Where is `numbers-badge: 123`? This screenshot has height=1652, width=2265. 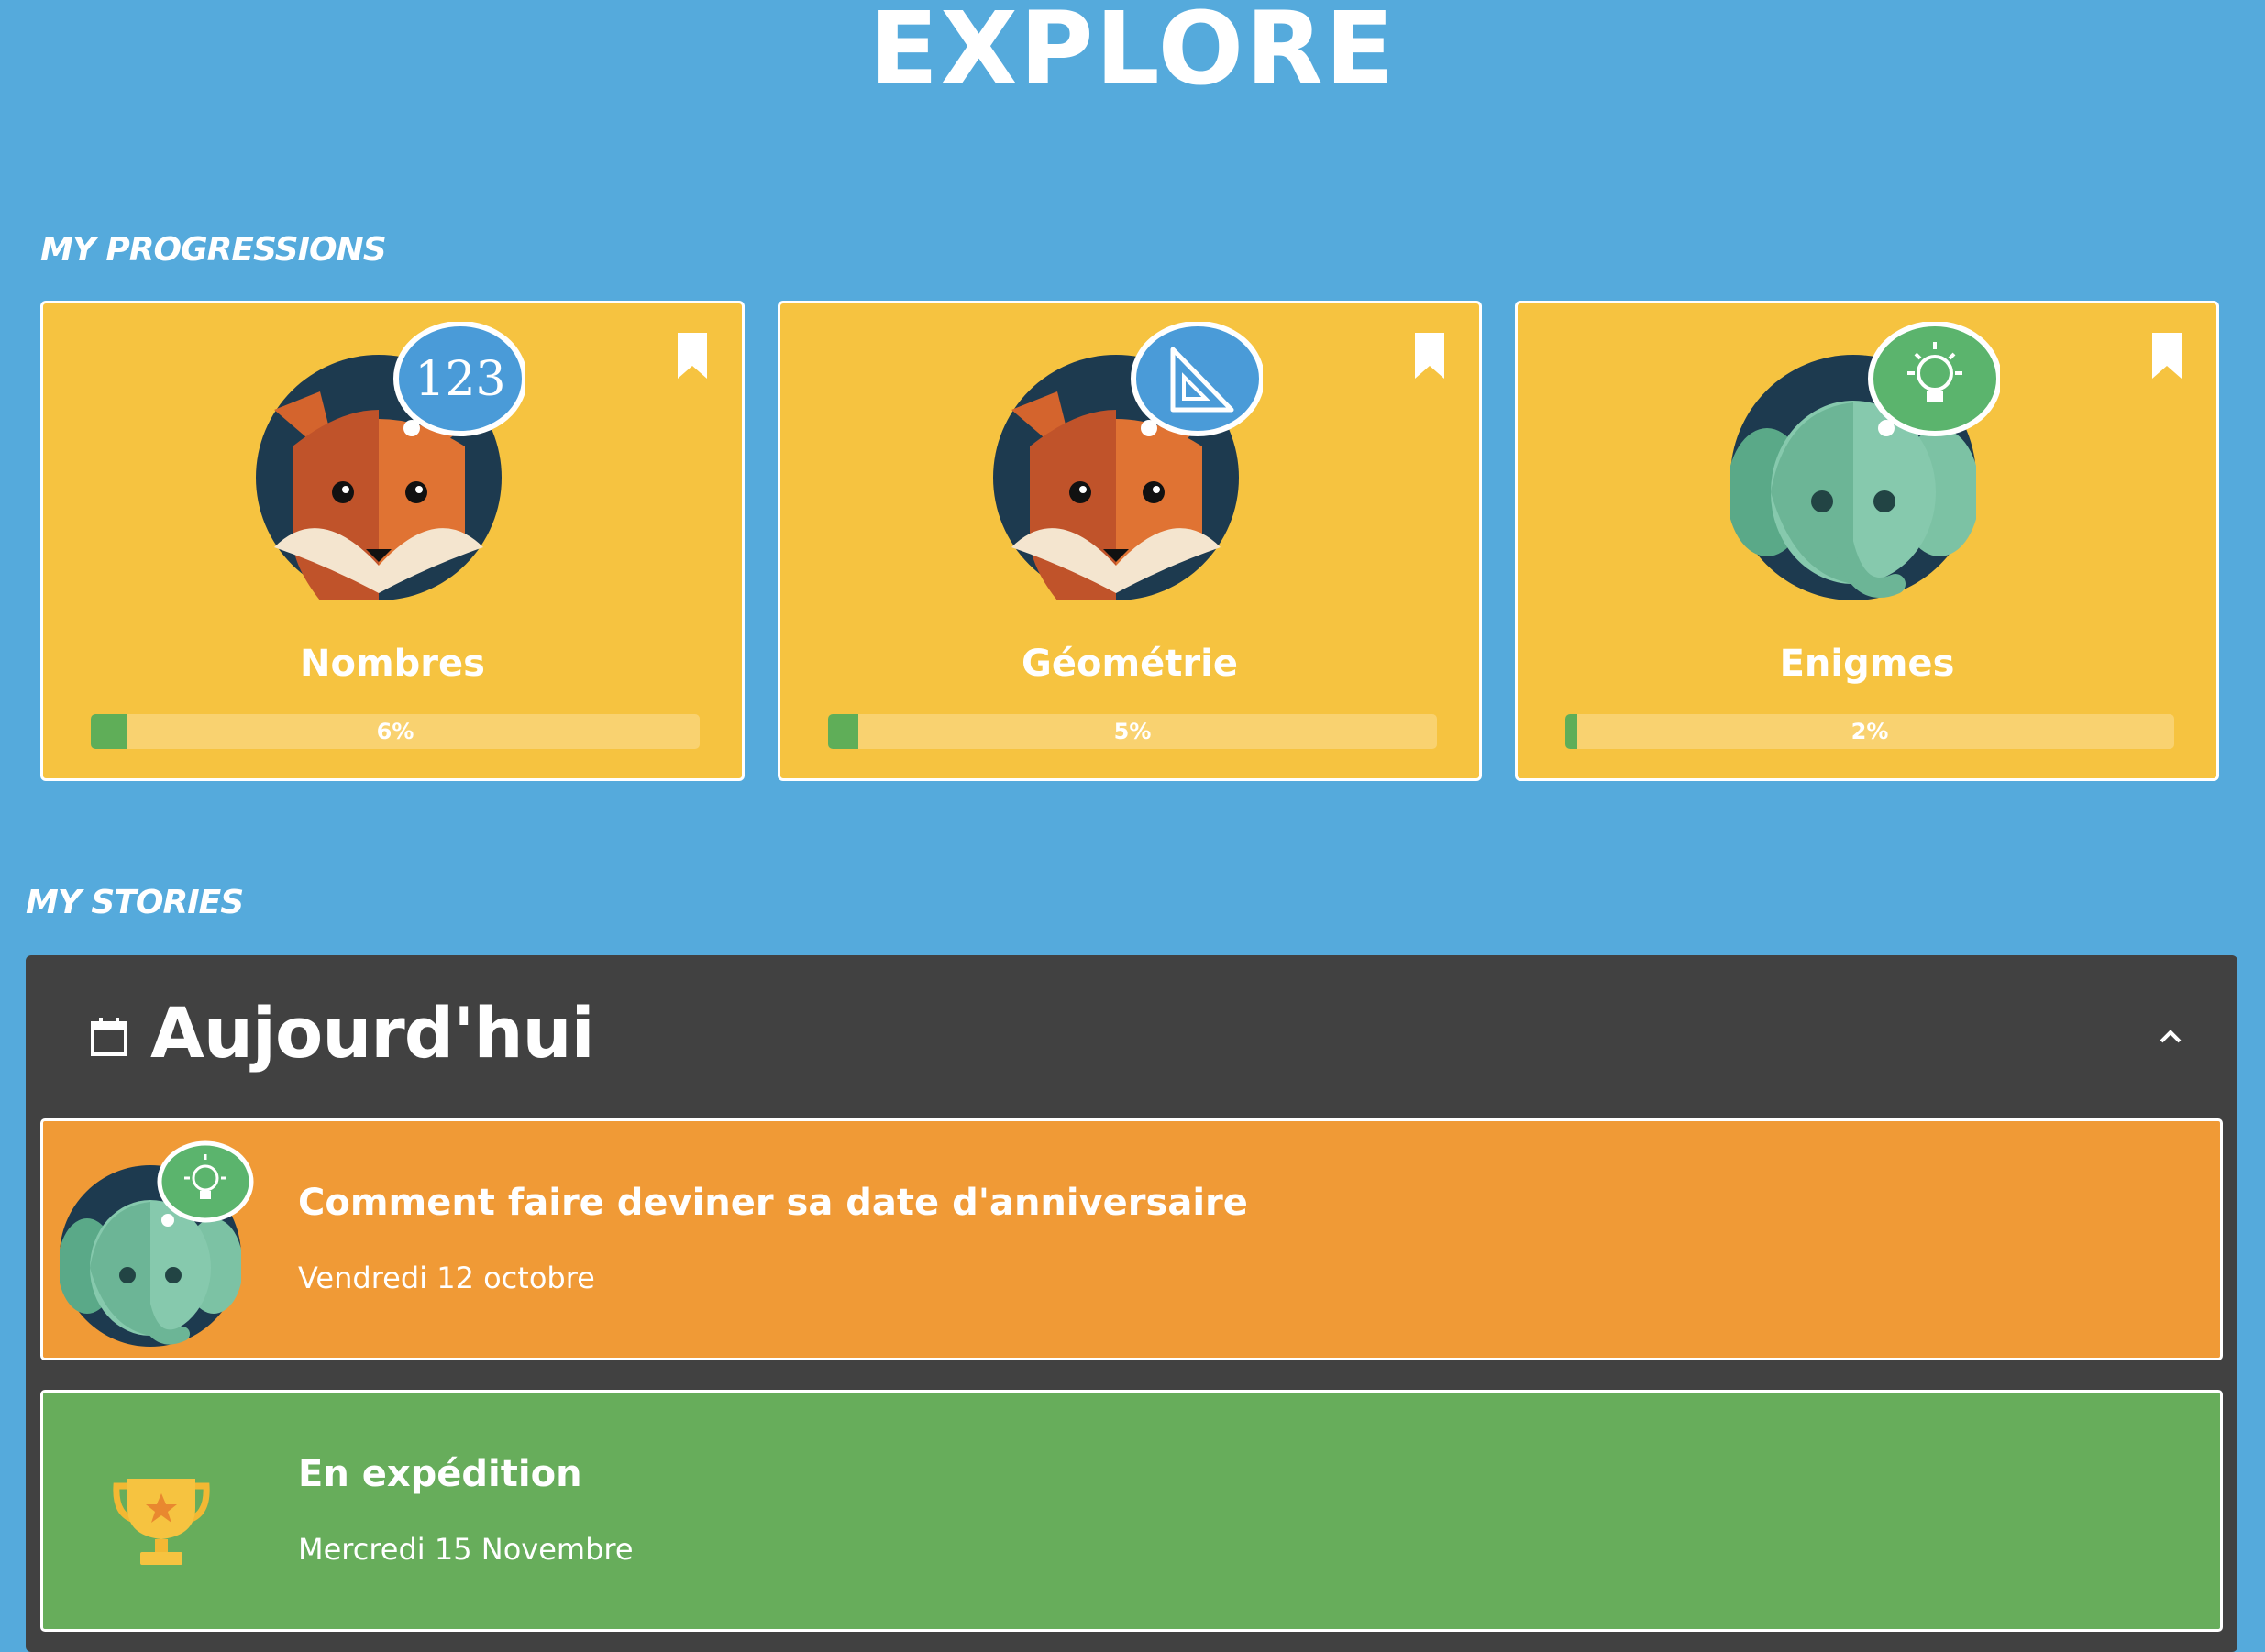
numbers-badge: 123 is located at coordinates (459, 379).